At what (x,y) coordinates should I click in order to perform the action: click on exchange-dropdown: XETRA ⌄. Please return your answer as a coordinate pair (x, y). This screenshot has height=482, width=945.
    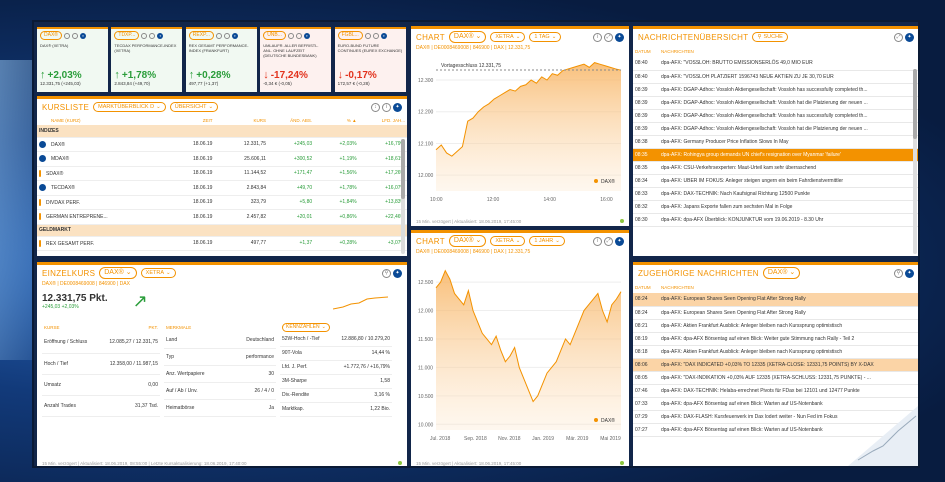
    Looking at the image, I should click on (158, 273).